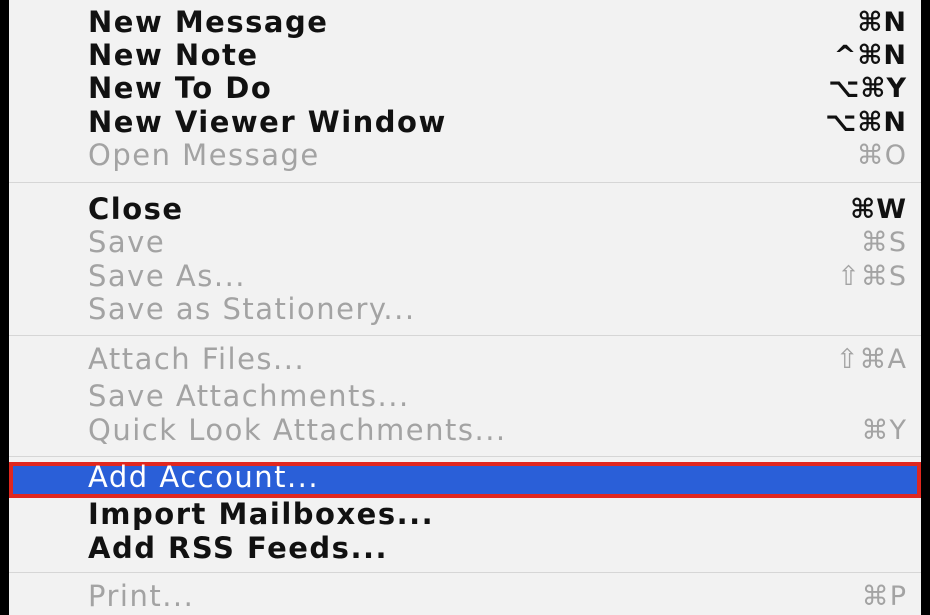 The height and width of the screenshot is (615, 930). What do you see at coordinates (881, 155) in the screenshot?
I see `menu-item-shortcut: ⌘O` at bounding box center [881, 155].